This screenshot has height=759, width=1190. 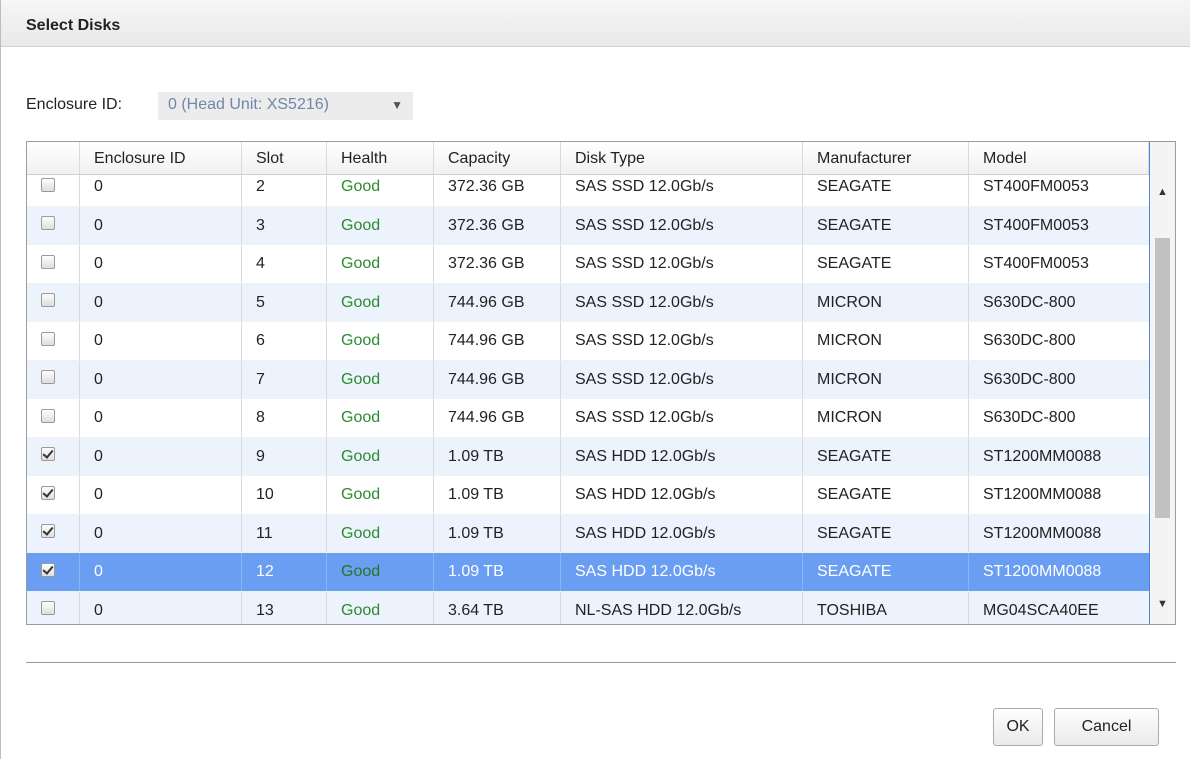 What do you see at coordinates (1162, 378) in the screenshot?
I see `scroll-thumb` at bounding box center [1162, 378].